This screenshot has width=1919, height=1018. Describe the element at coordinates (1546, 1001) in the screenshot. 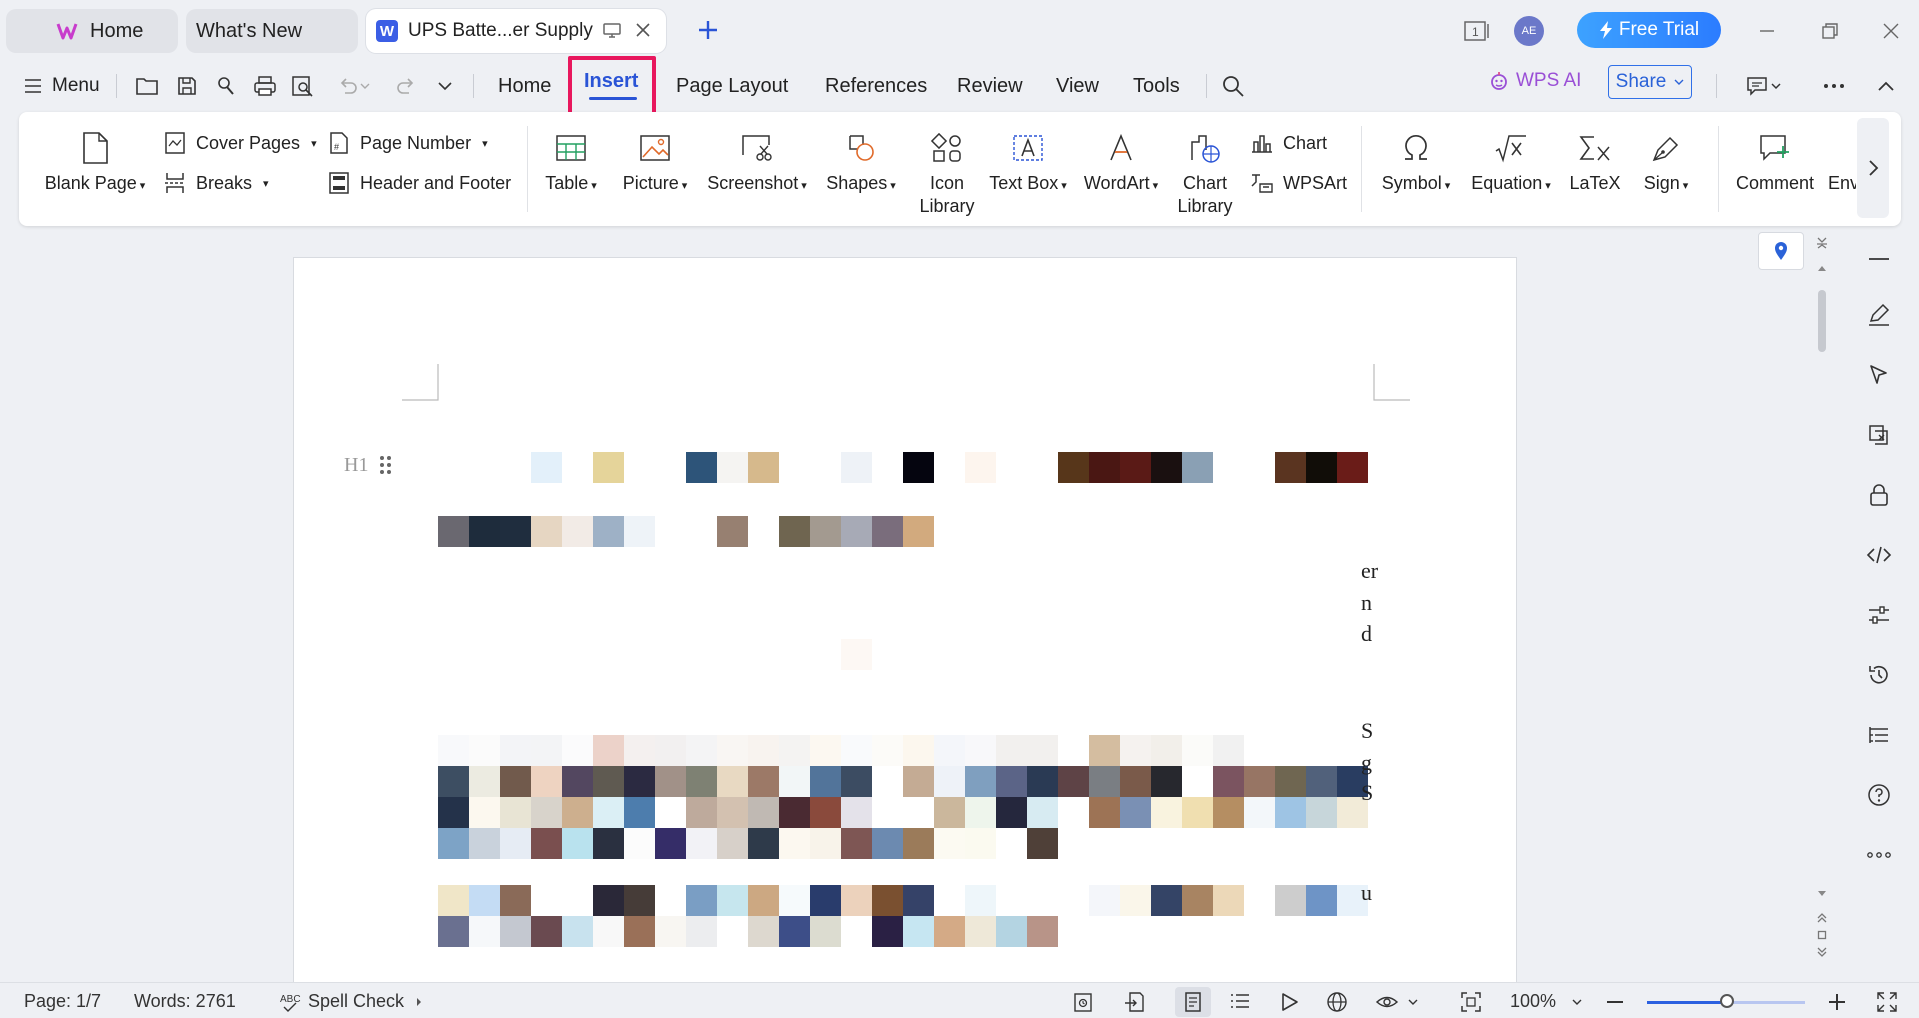

I see `zoom-level: 100%` at that location.